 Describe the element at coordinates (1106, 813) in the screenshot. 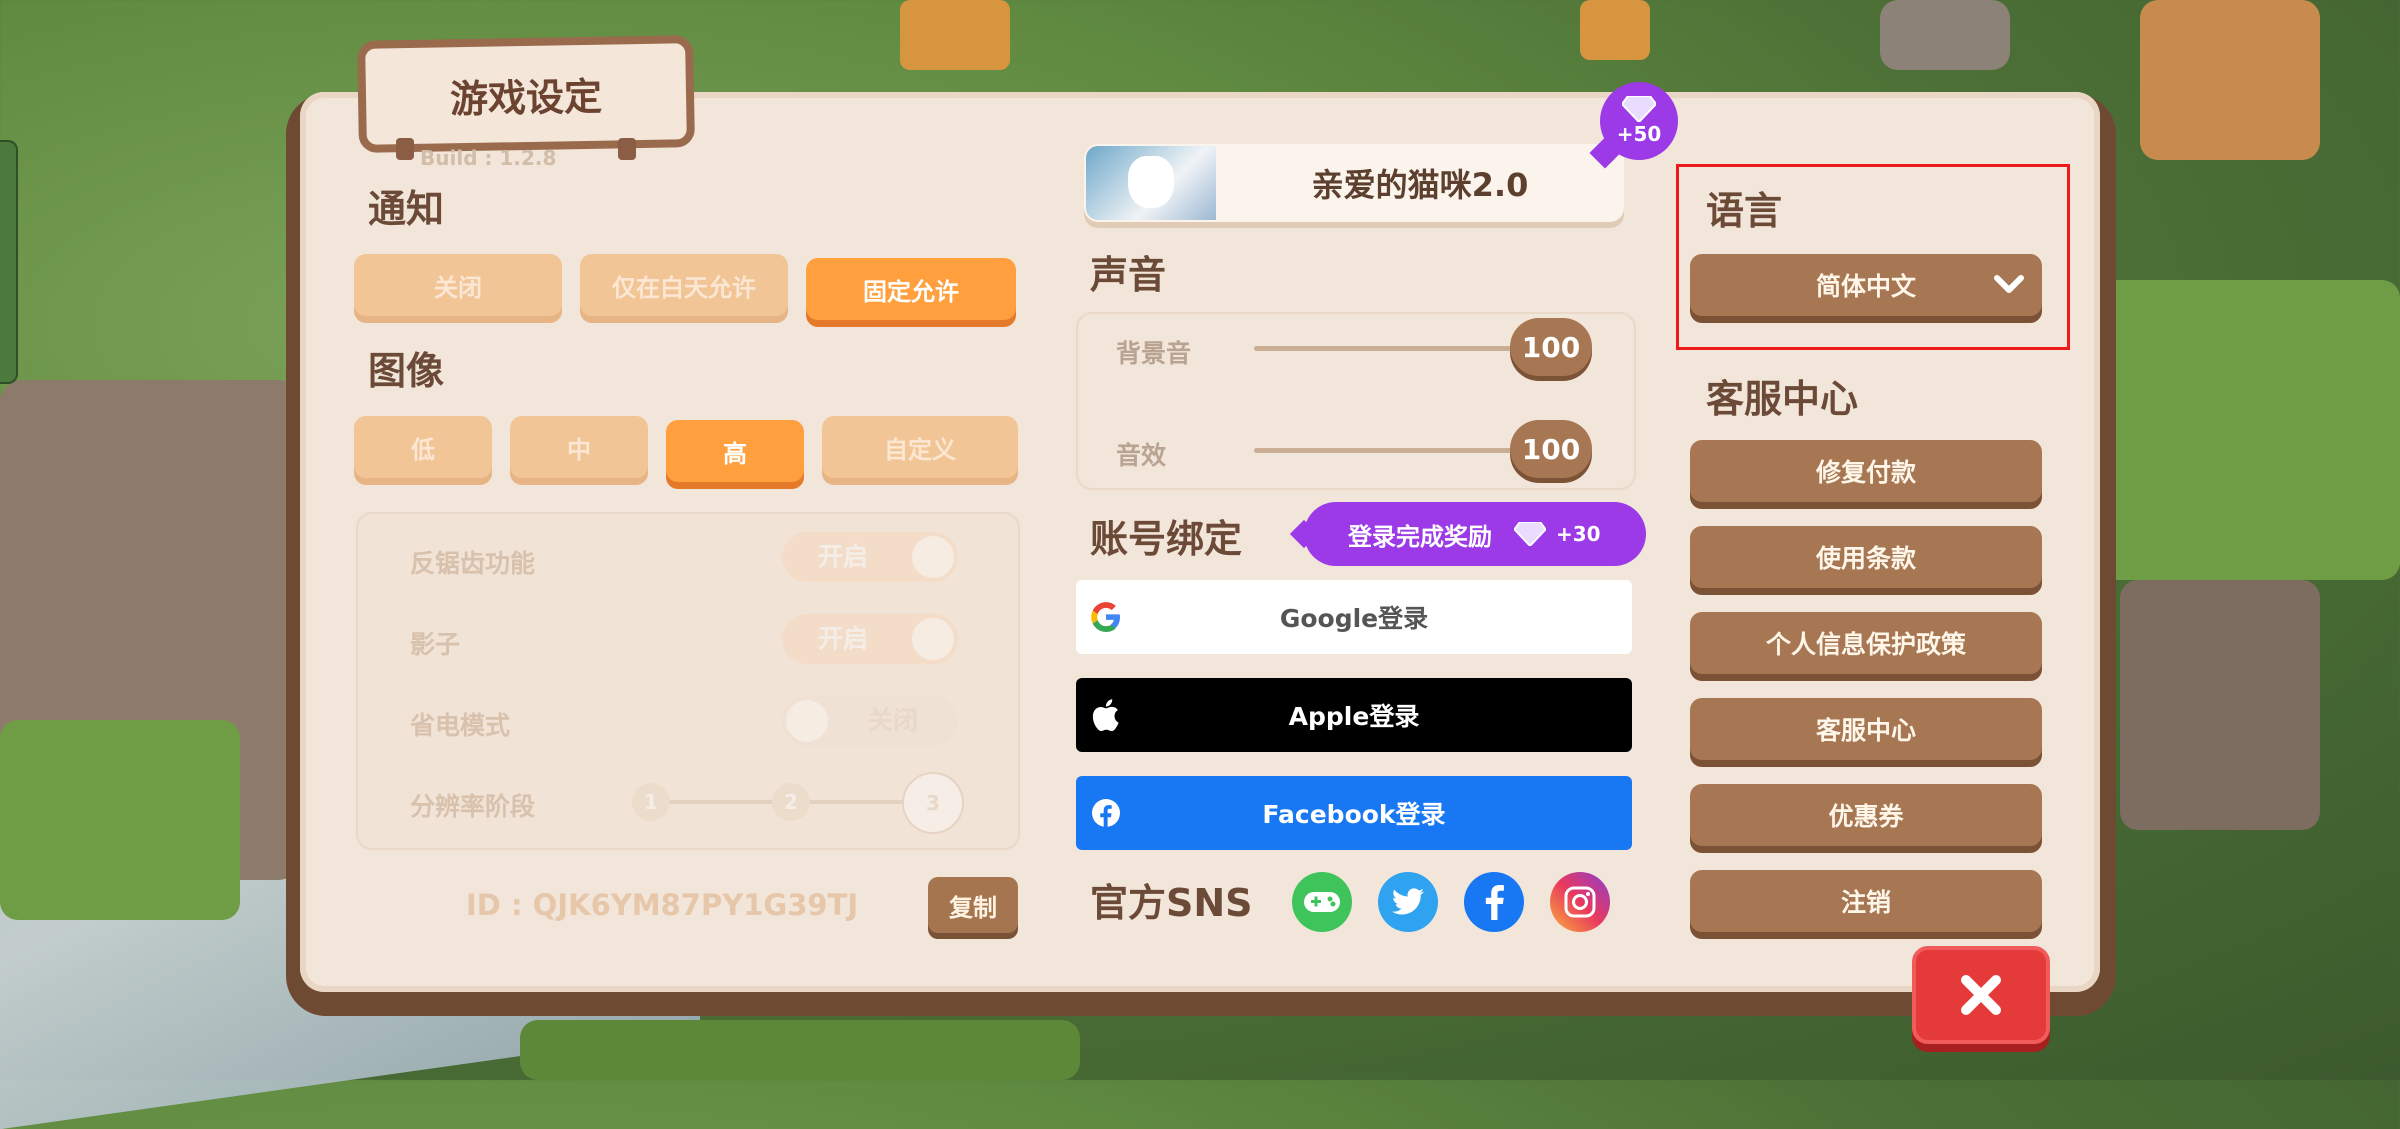

I see `facebook-icon` at that location.